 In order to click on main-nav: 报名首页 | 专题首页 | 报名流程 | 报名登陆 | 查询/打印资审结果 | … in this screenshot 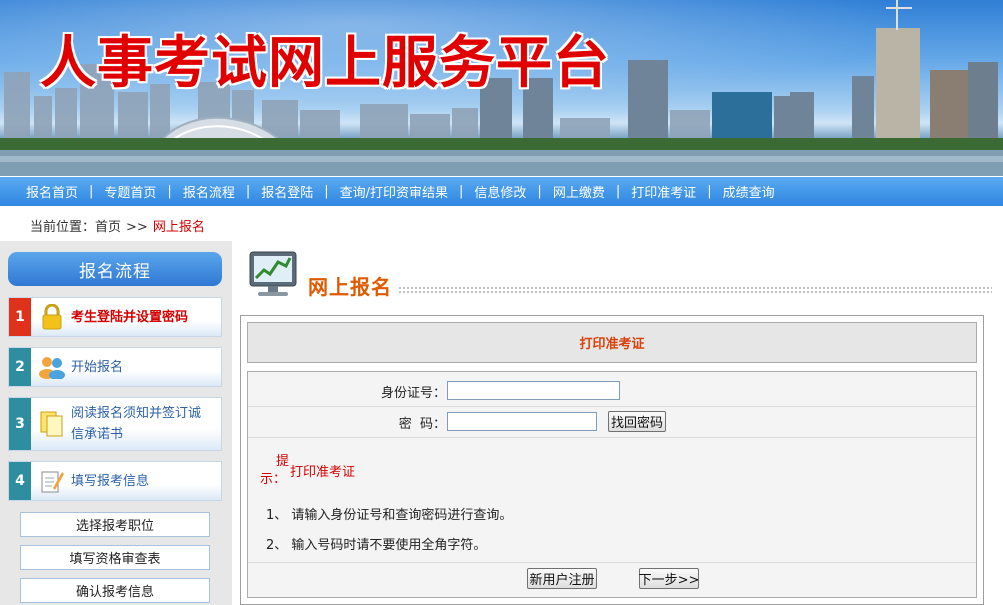, I will do `click(501, 191)`.